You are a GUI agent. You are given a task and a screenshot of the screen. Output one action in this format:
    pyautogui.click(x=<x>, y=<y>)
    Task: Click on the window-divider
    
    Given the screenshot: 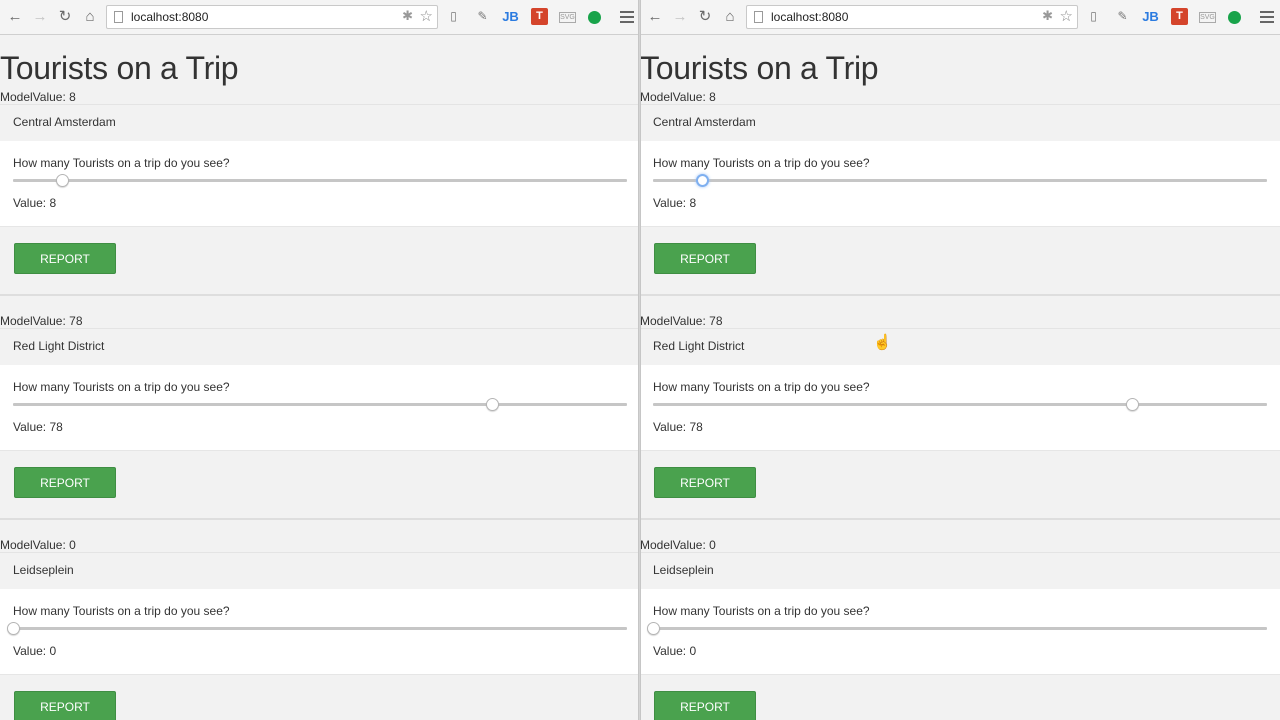 What is the action you would take?
    pyautogui.click(x=639, y=360)
    